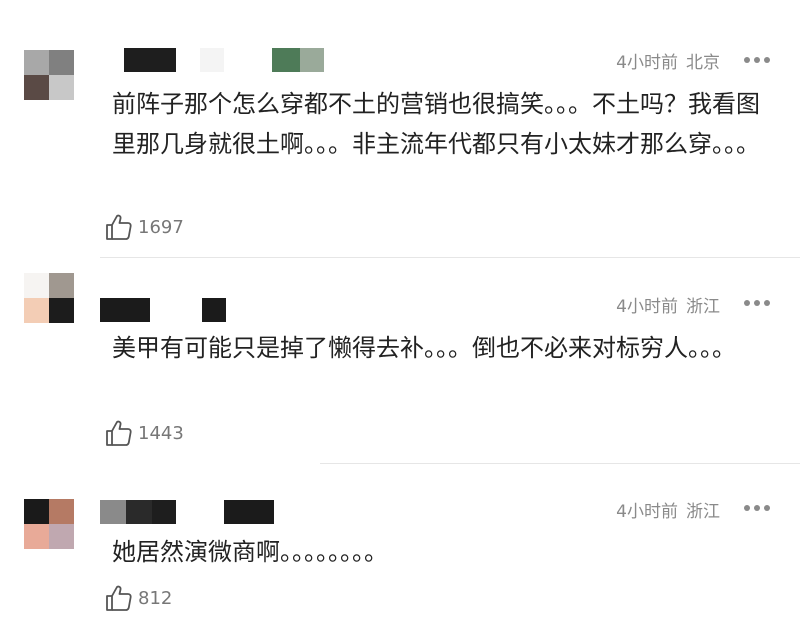  What do you see at coordinates (703, 63) in the screenshot?
I see `comment-location: 北京` at bounding box center [703, 63].